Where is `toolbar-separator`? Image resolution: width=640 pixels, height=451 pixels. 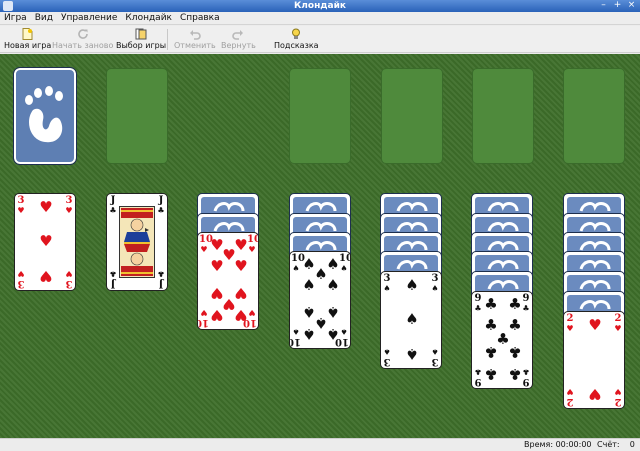
toolbar-separator is located at coordinates (167, 39).